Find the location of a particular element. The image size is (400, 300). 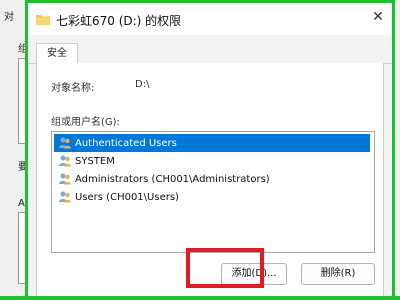

list-item: SYSTEM is located at coordinates (84, 161).